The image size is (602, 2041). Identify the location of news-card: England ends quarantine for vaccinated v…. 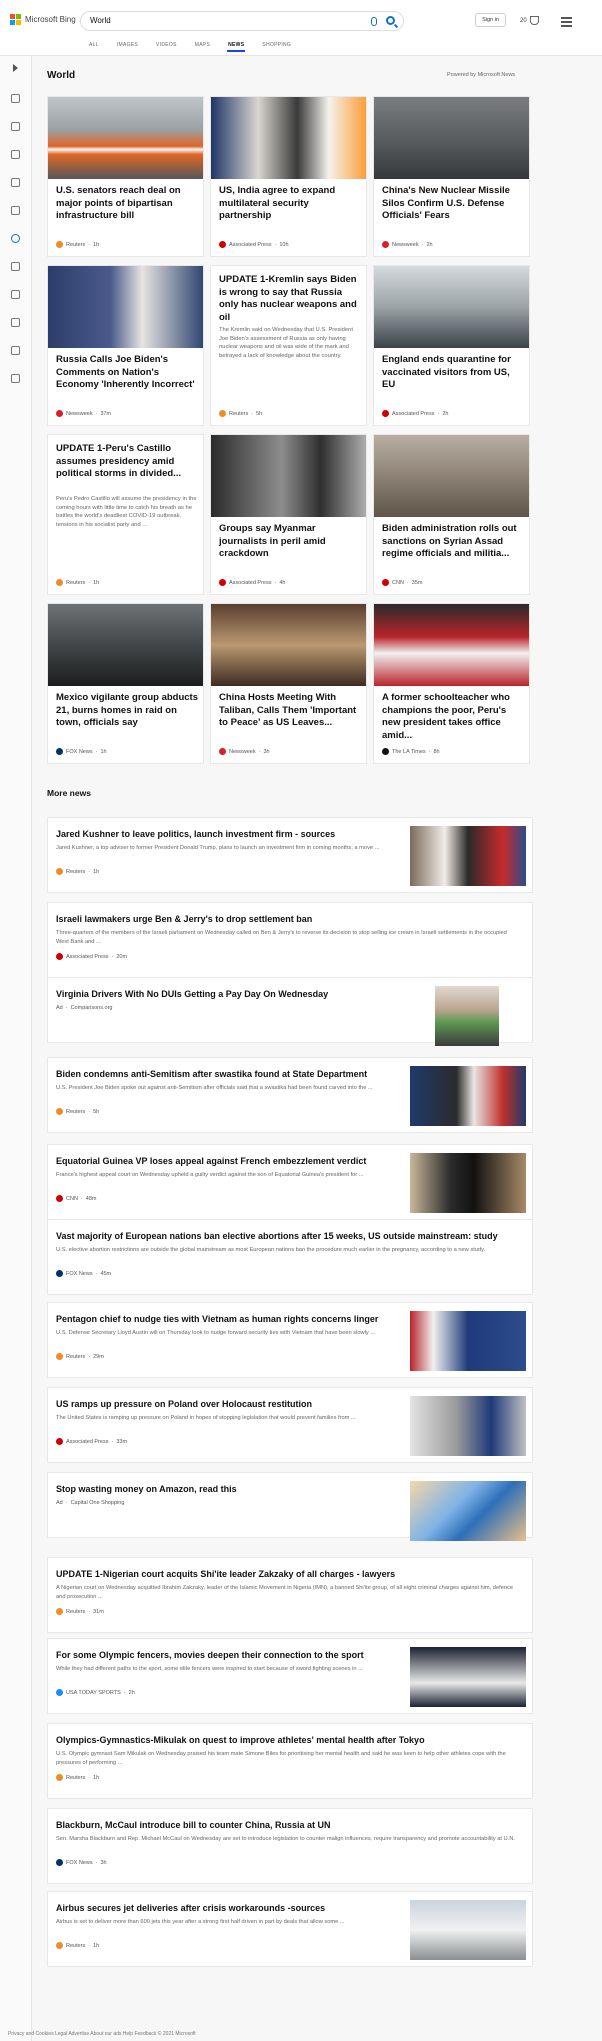
(451, 345).